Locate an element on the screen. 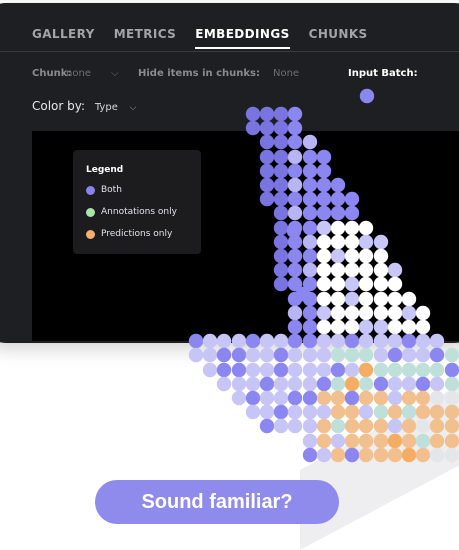  sound-familiar-button: Sound familiar? is located at coordinates (217, 502).